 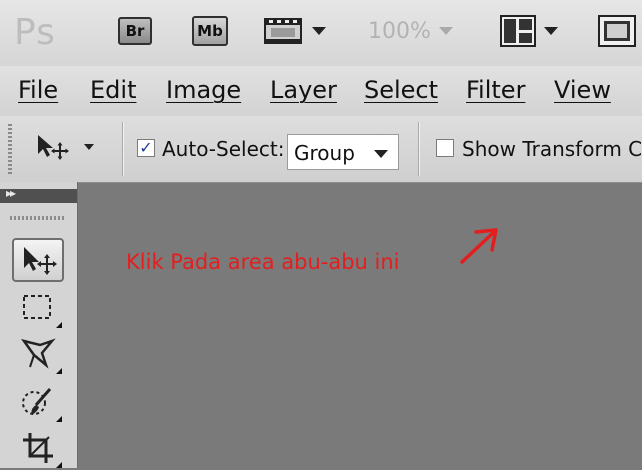 What do you see at coordinates (38, 194) in the screenshot?
I see `tools-panel-header: ▸▸` at bounding box center [38, 194].